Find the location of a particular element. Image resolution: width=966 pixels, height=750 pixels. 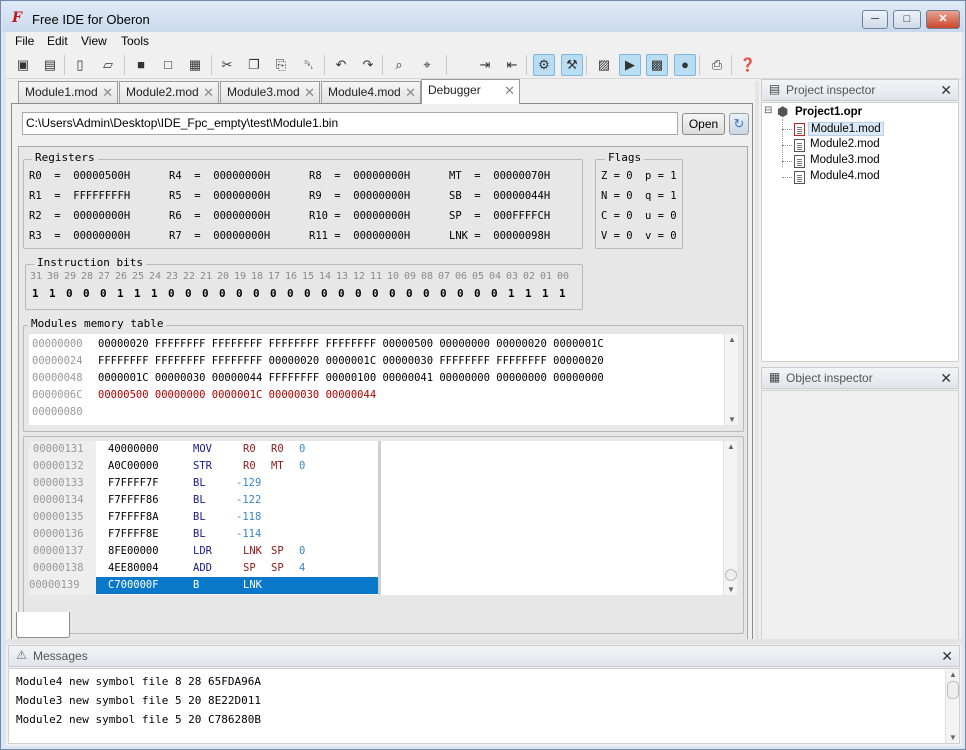

undo-icon: ↶ is located at coordinates (341, 65).